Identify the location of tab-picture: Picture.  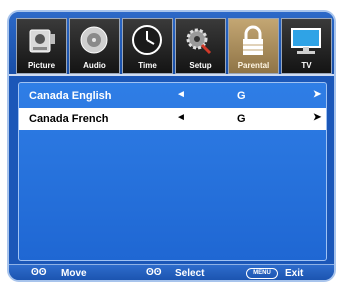
(41, 46).